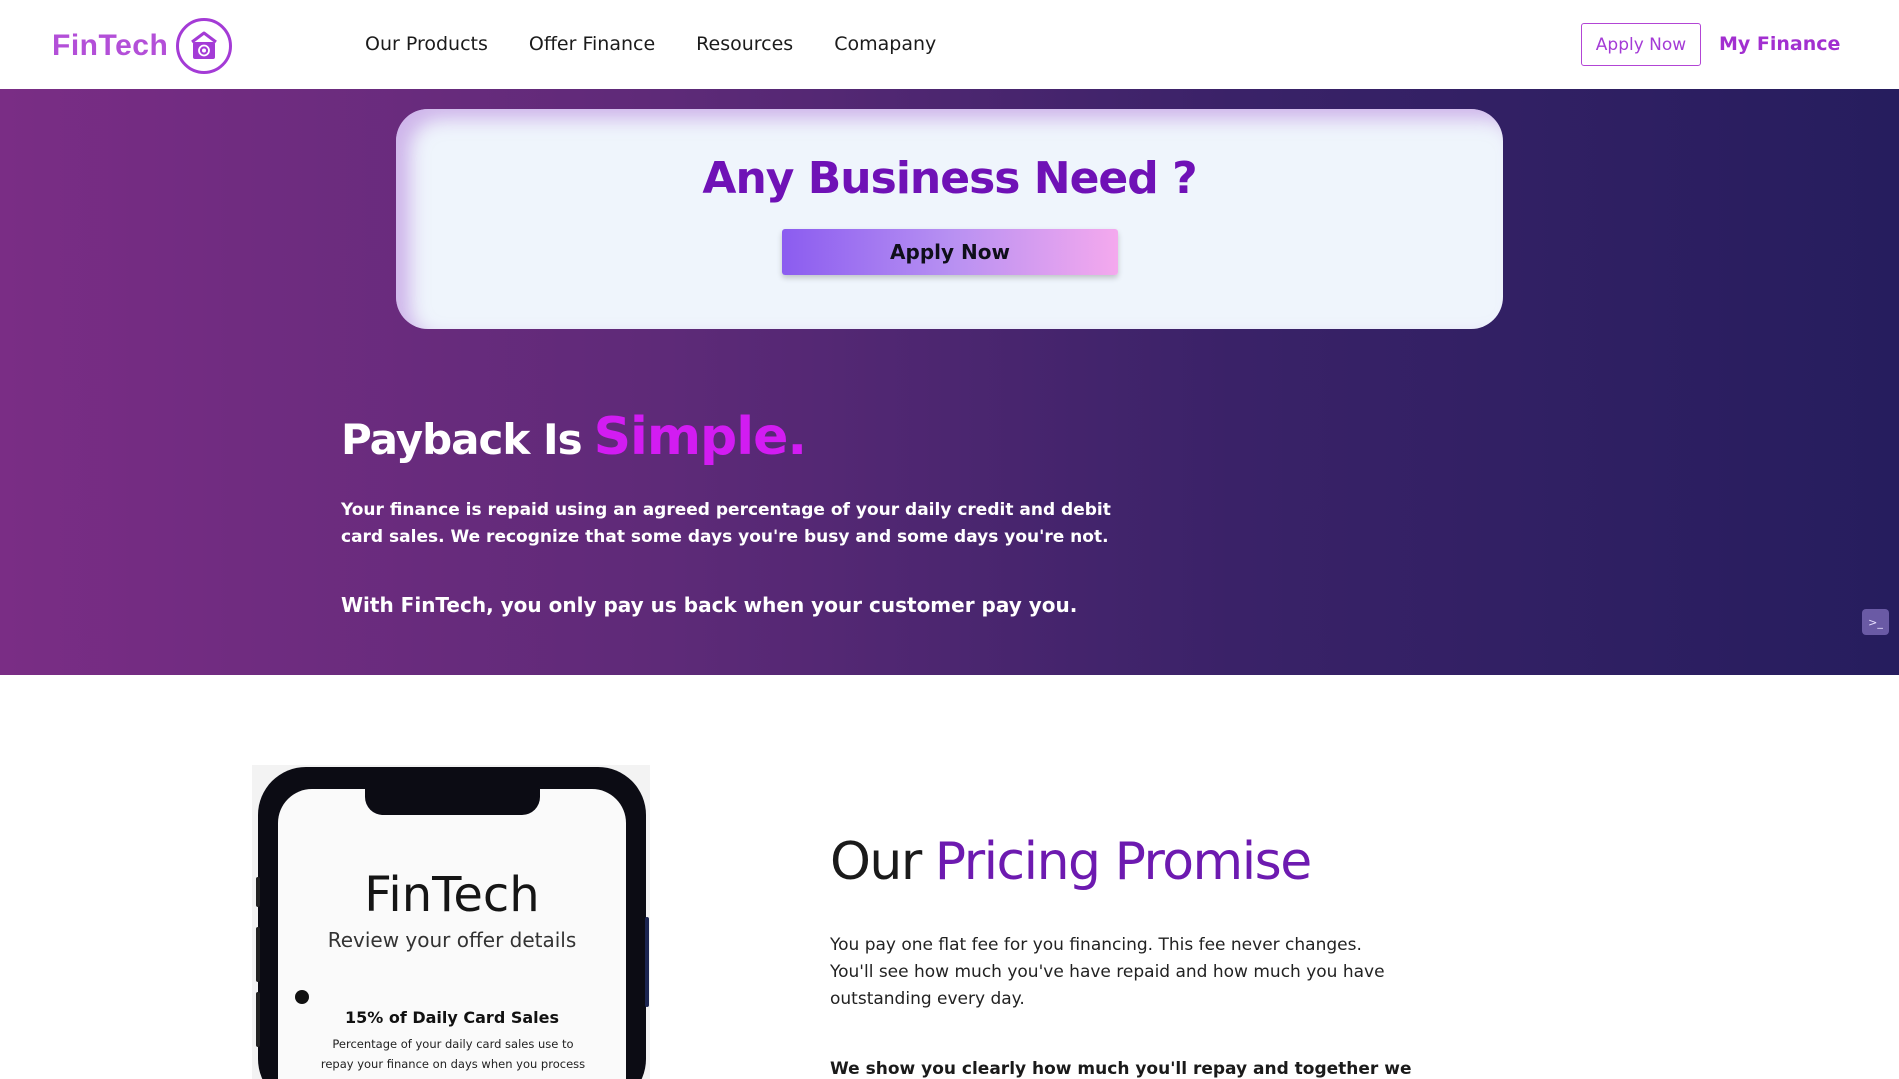  What do you see at coordinates (1779, 44) in the screenshot?
I see `my-finance-link: My Finance` at bounding box center [1779, 44].